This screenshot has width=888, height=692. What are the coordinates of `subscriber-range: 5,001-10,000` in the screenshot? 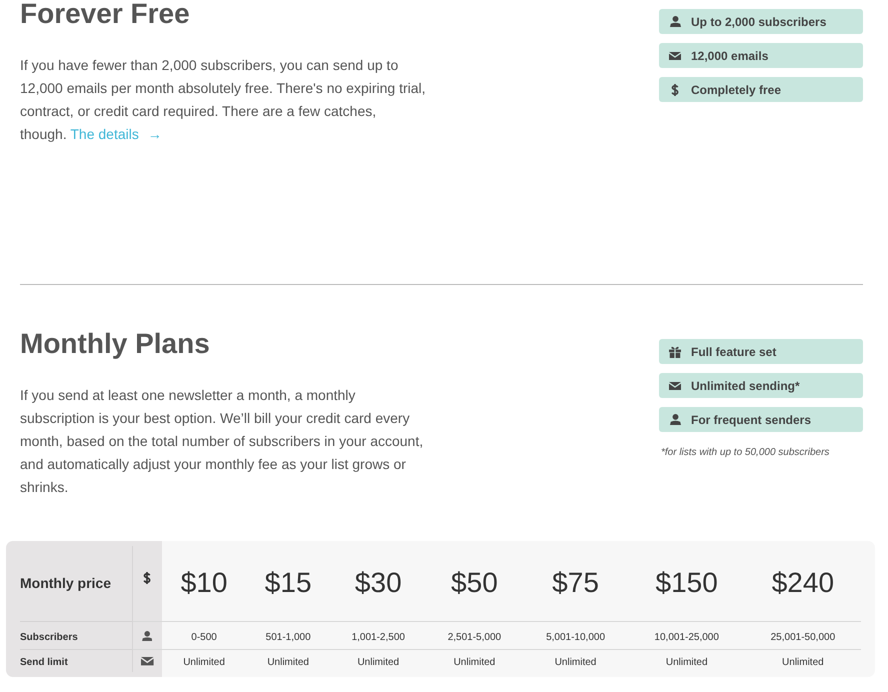 It's located at (576, 637).